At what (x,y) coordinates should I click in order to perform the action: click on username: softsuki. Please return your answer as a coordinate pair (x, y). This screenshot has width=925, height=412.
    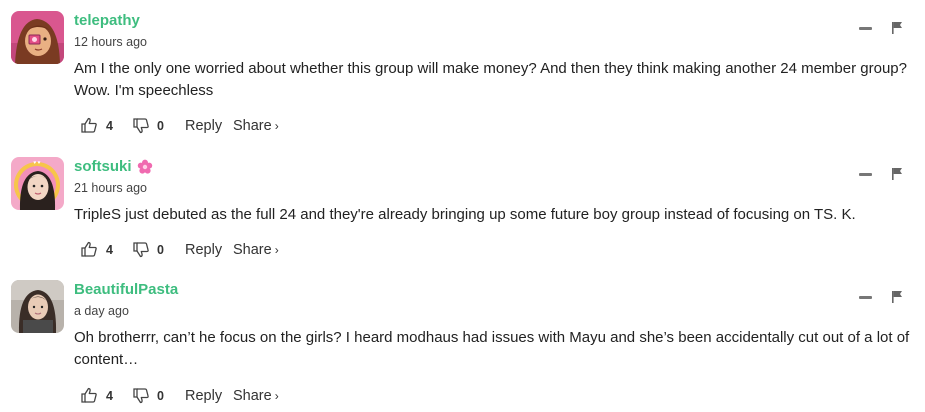
    Looking at the image, I should click on (103, 166).